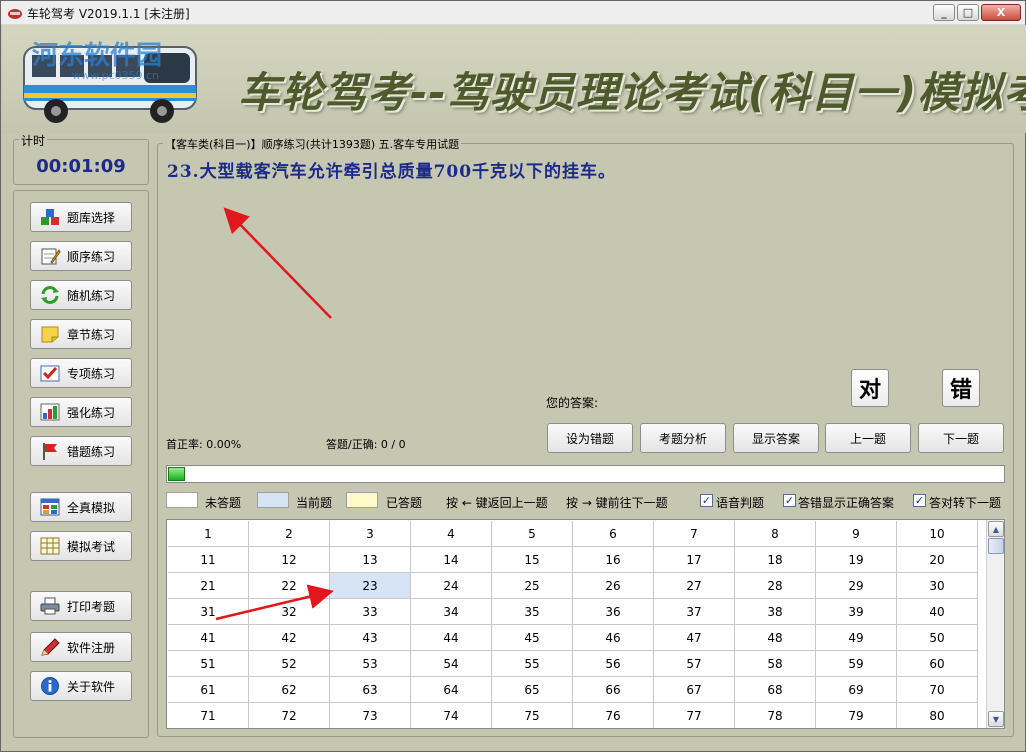 This screenshot has width=1026, height=752. I want to click on question-number-cell: 55, so click(532, 664).